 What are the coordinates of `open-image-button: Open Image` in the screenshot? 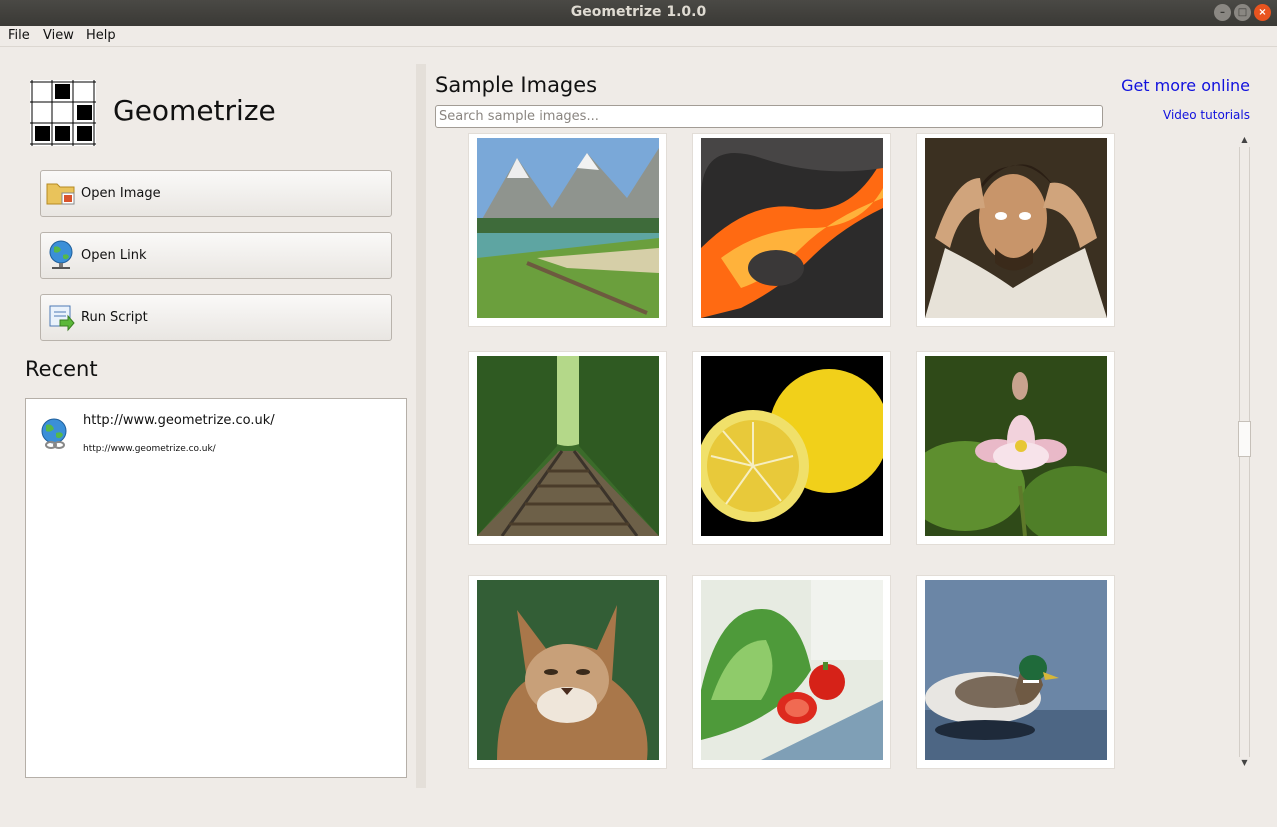 It's located at (216, 193).